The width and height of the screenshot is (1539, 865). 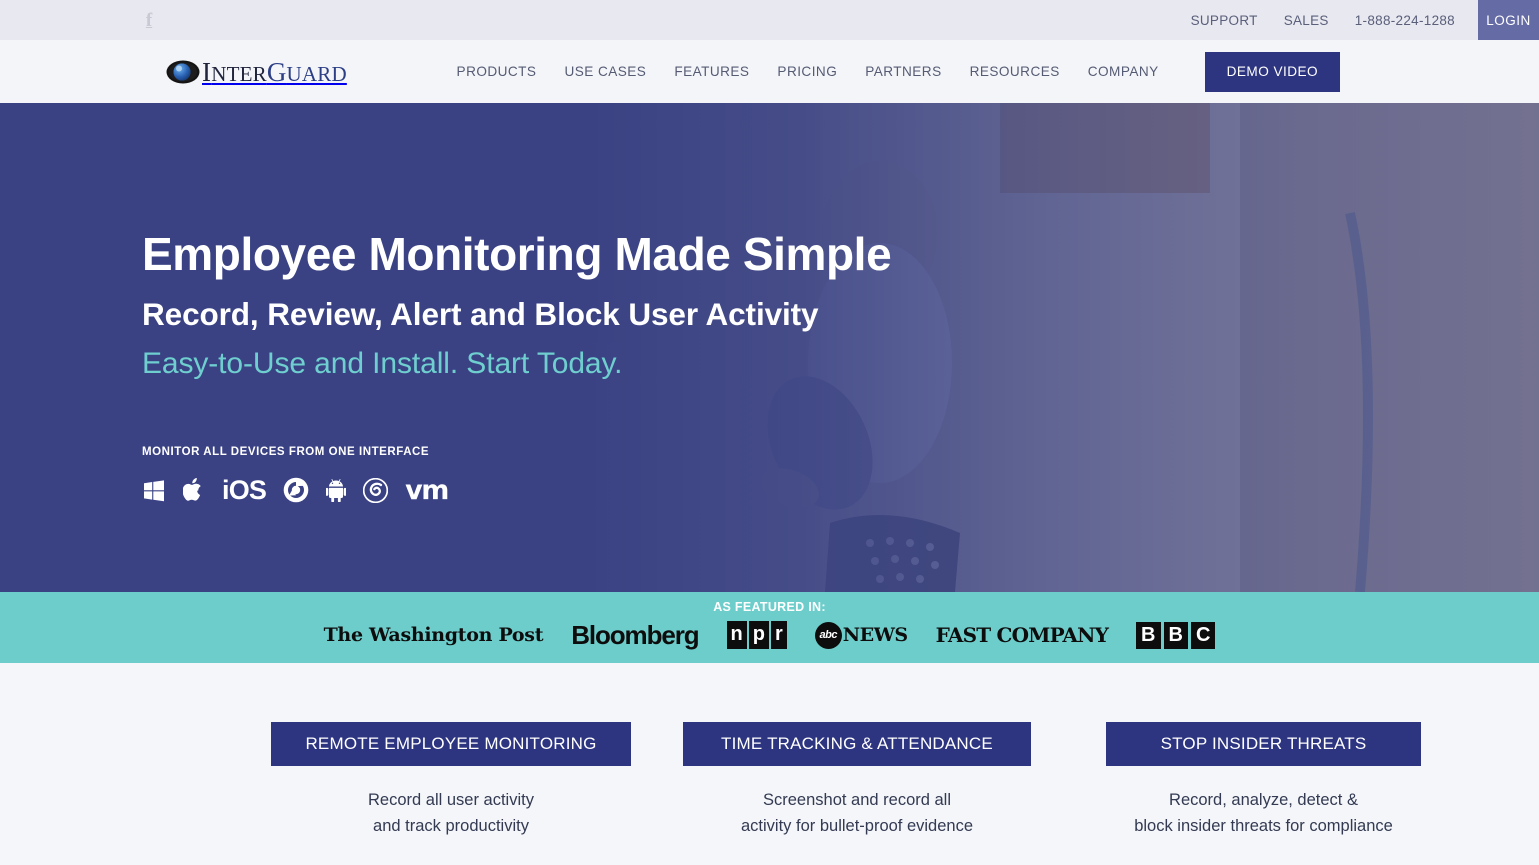 I want to click on apple-icon, so click(x=194, y=490).